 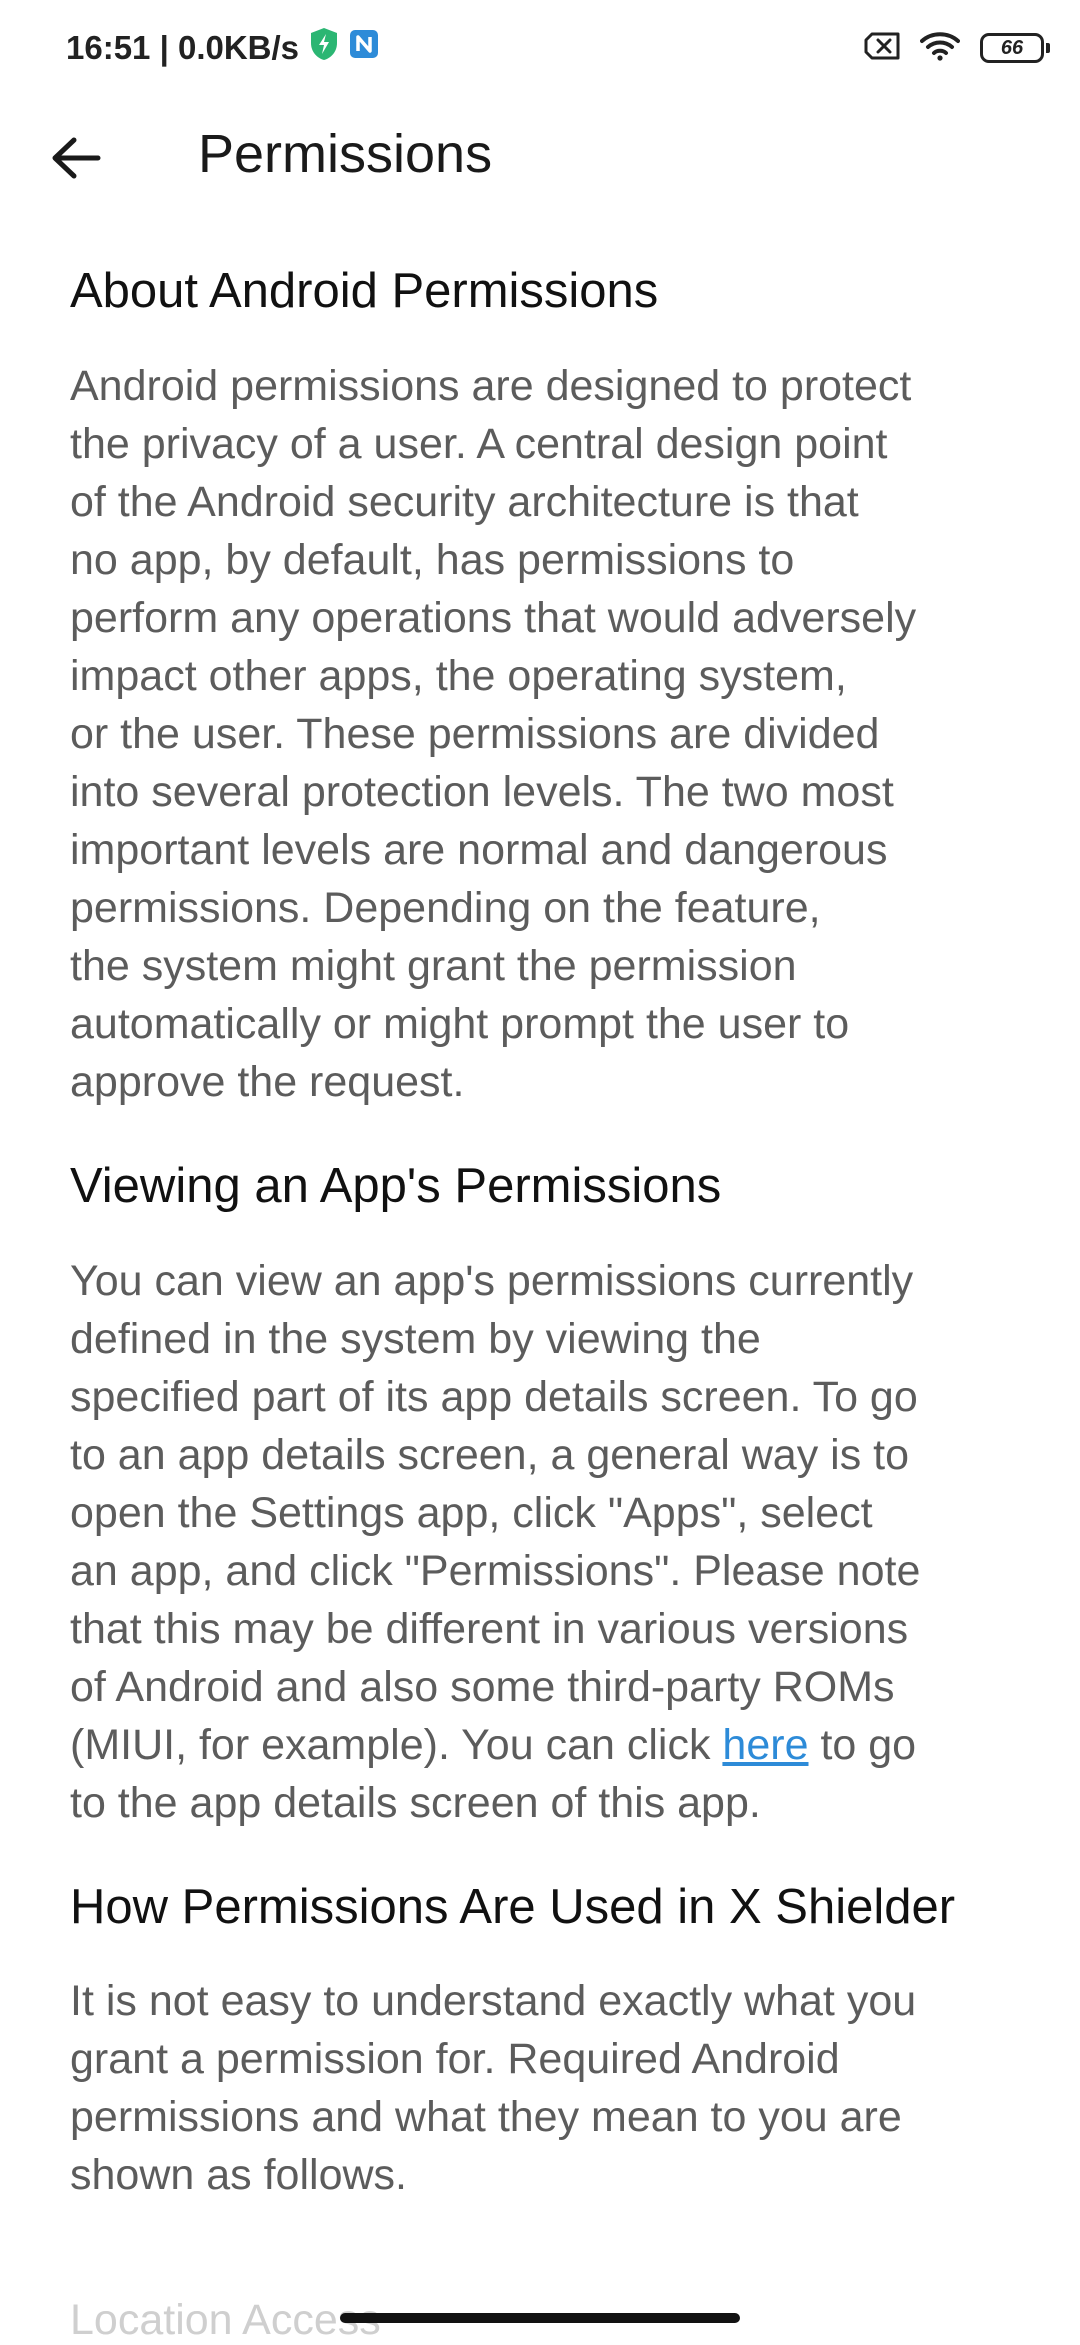 I want to click on no-sim-icon, so click(x=882, y=48).